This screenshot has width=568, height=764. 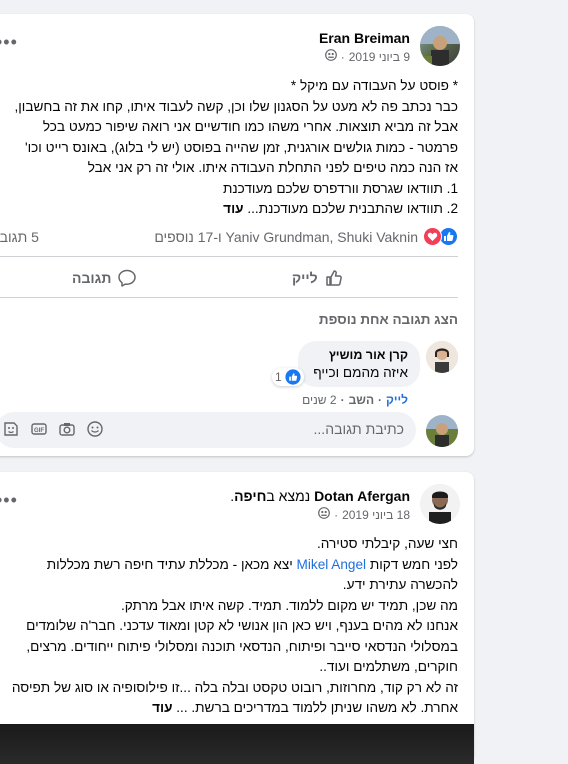 What do you see at coordinates (374, 85) in the screenshot?
I see `post-line: * פוסט על העבודה עם מיקל *` at bounding box center [374, 85].